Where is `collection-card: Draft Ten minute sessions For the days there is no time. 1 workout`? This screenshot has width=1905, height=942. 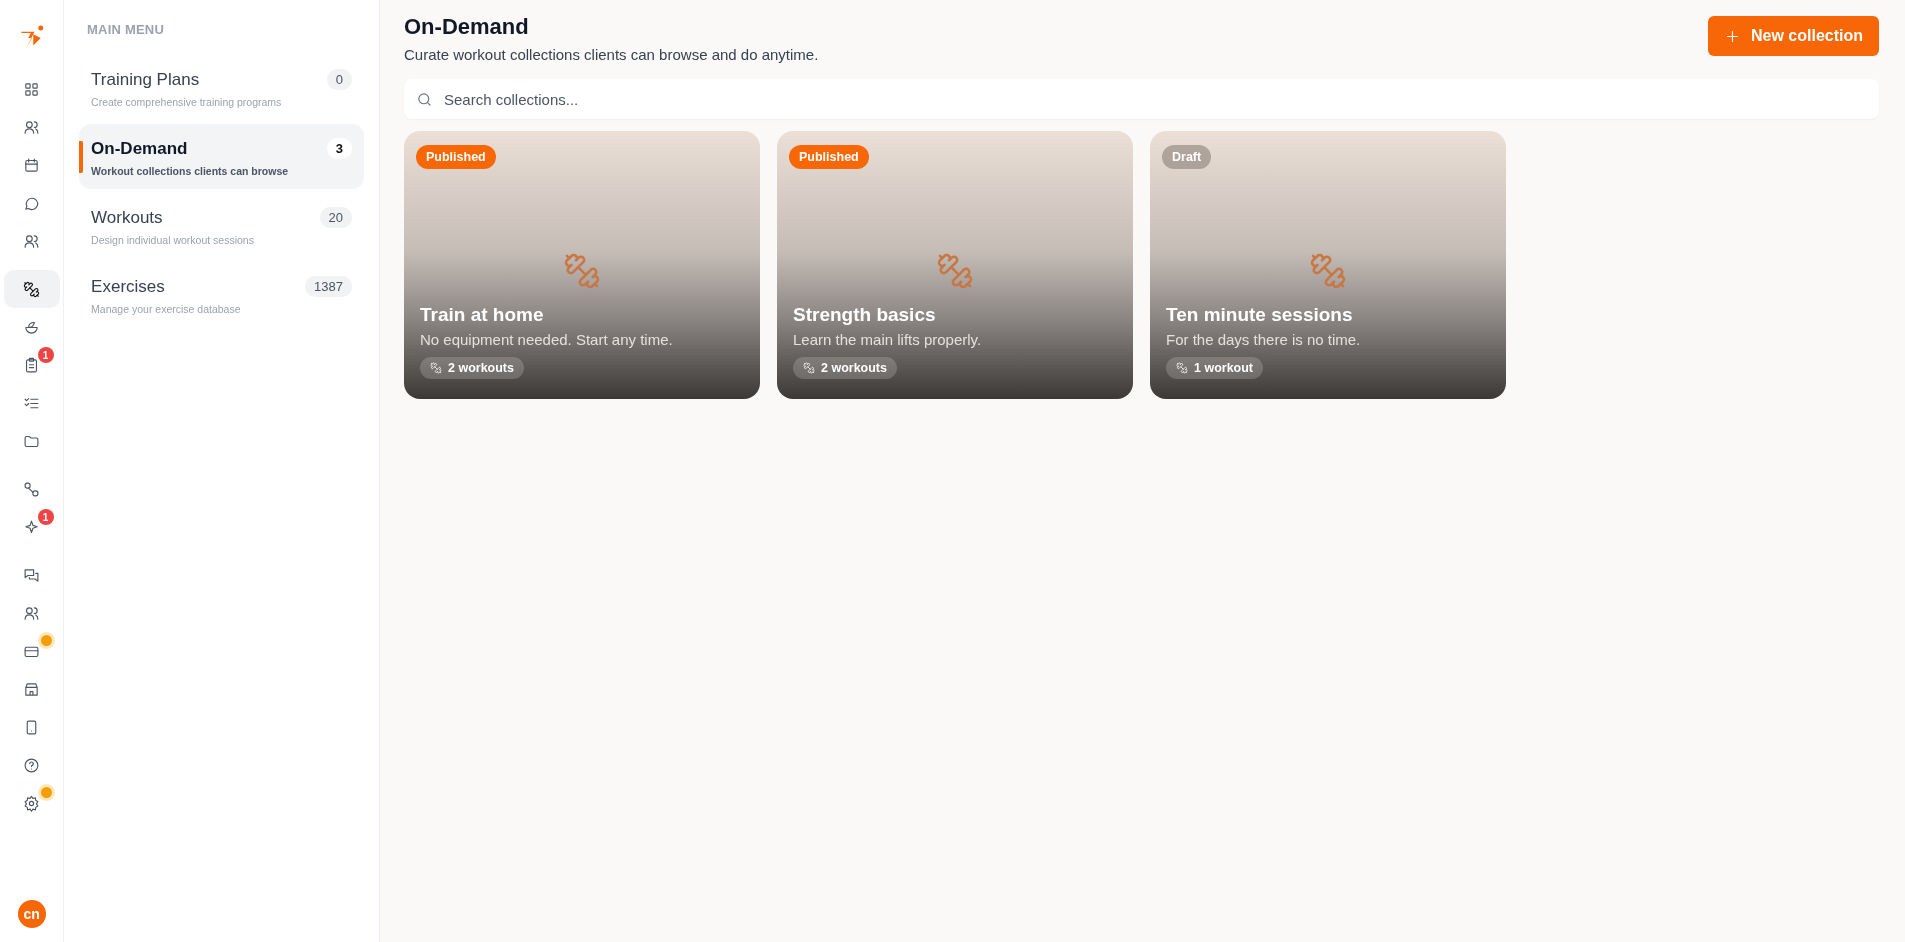 collection-card: Draft Ten minute sessions For the days there is no time. 1 workout is located at coordinates (1328, 265).